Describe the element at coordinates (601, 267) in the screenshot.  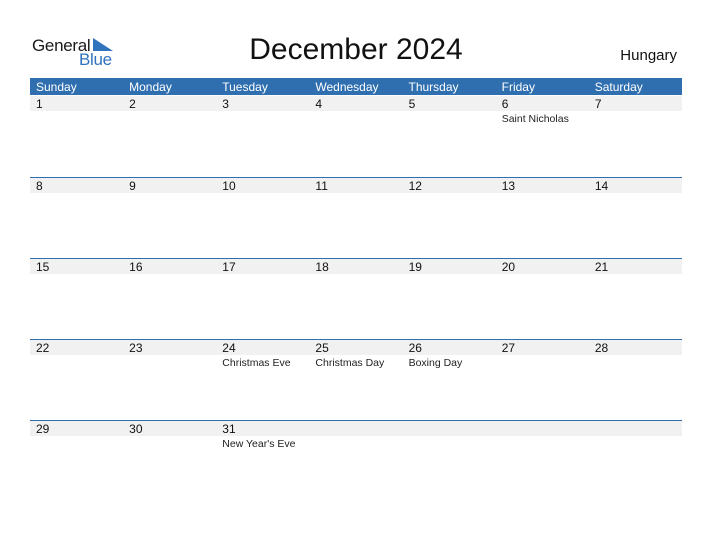
I see `day-number: 21` at that location.